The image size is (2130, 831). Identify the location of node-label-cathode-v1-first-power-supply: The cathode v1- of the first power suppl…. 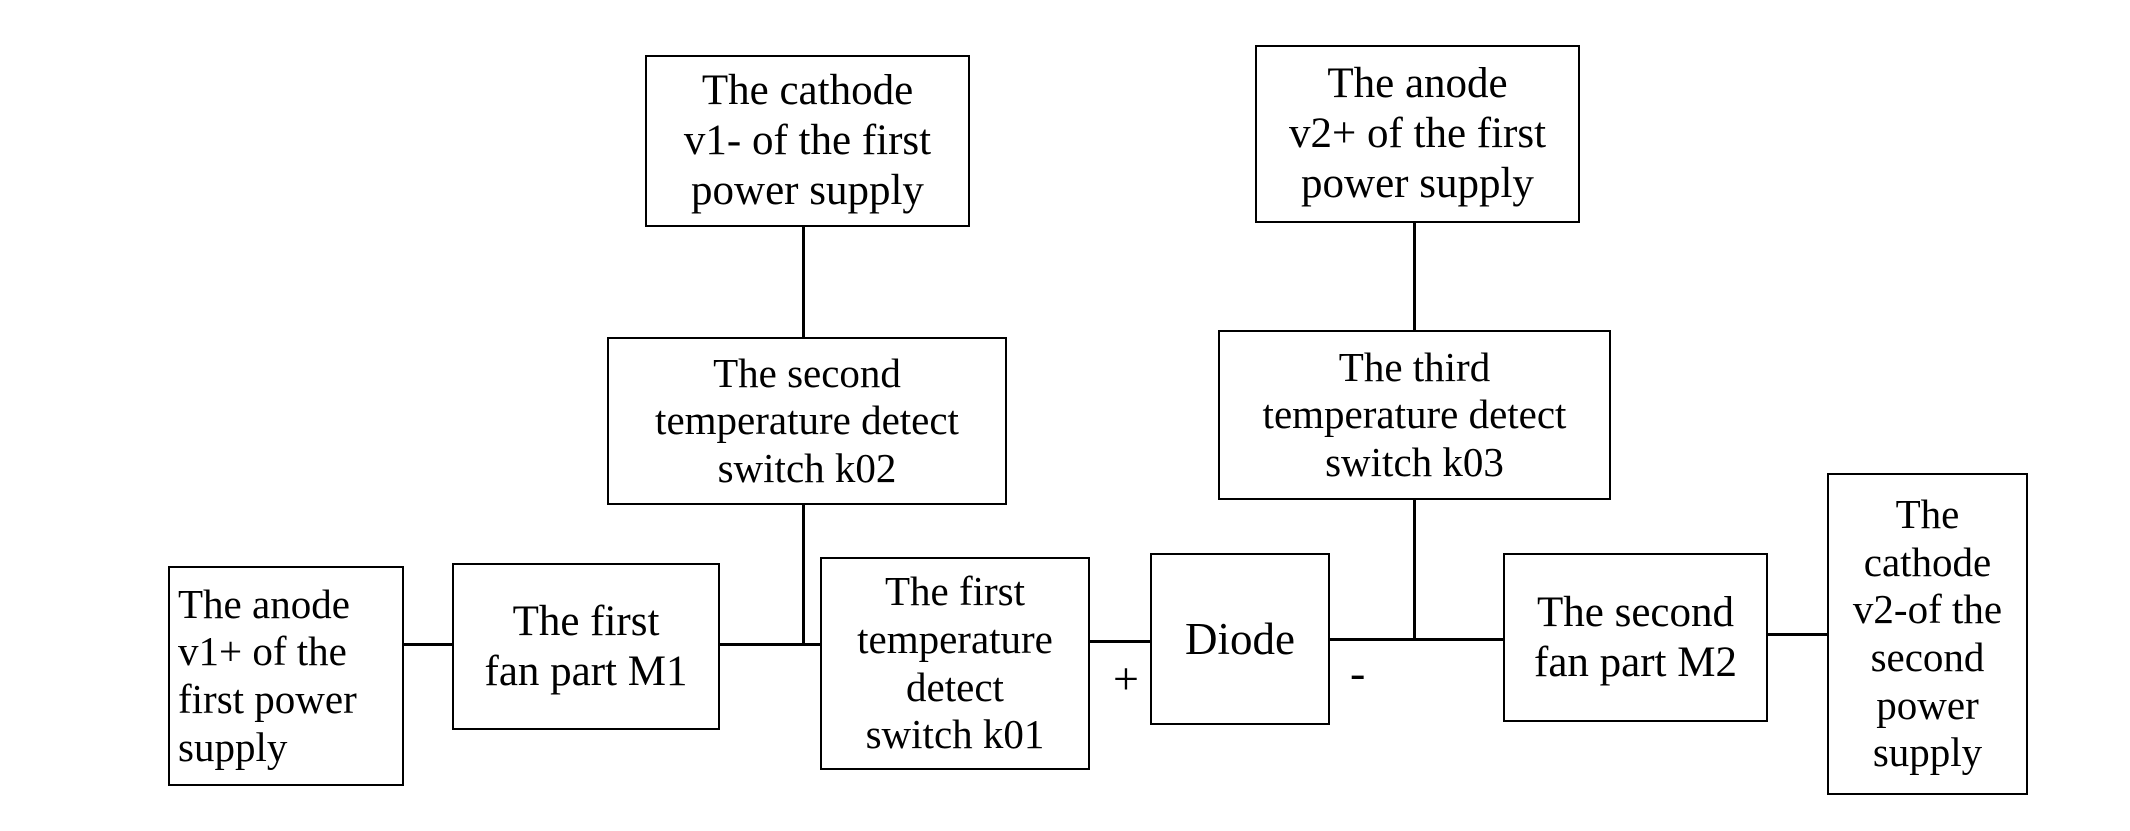
(807, 140).